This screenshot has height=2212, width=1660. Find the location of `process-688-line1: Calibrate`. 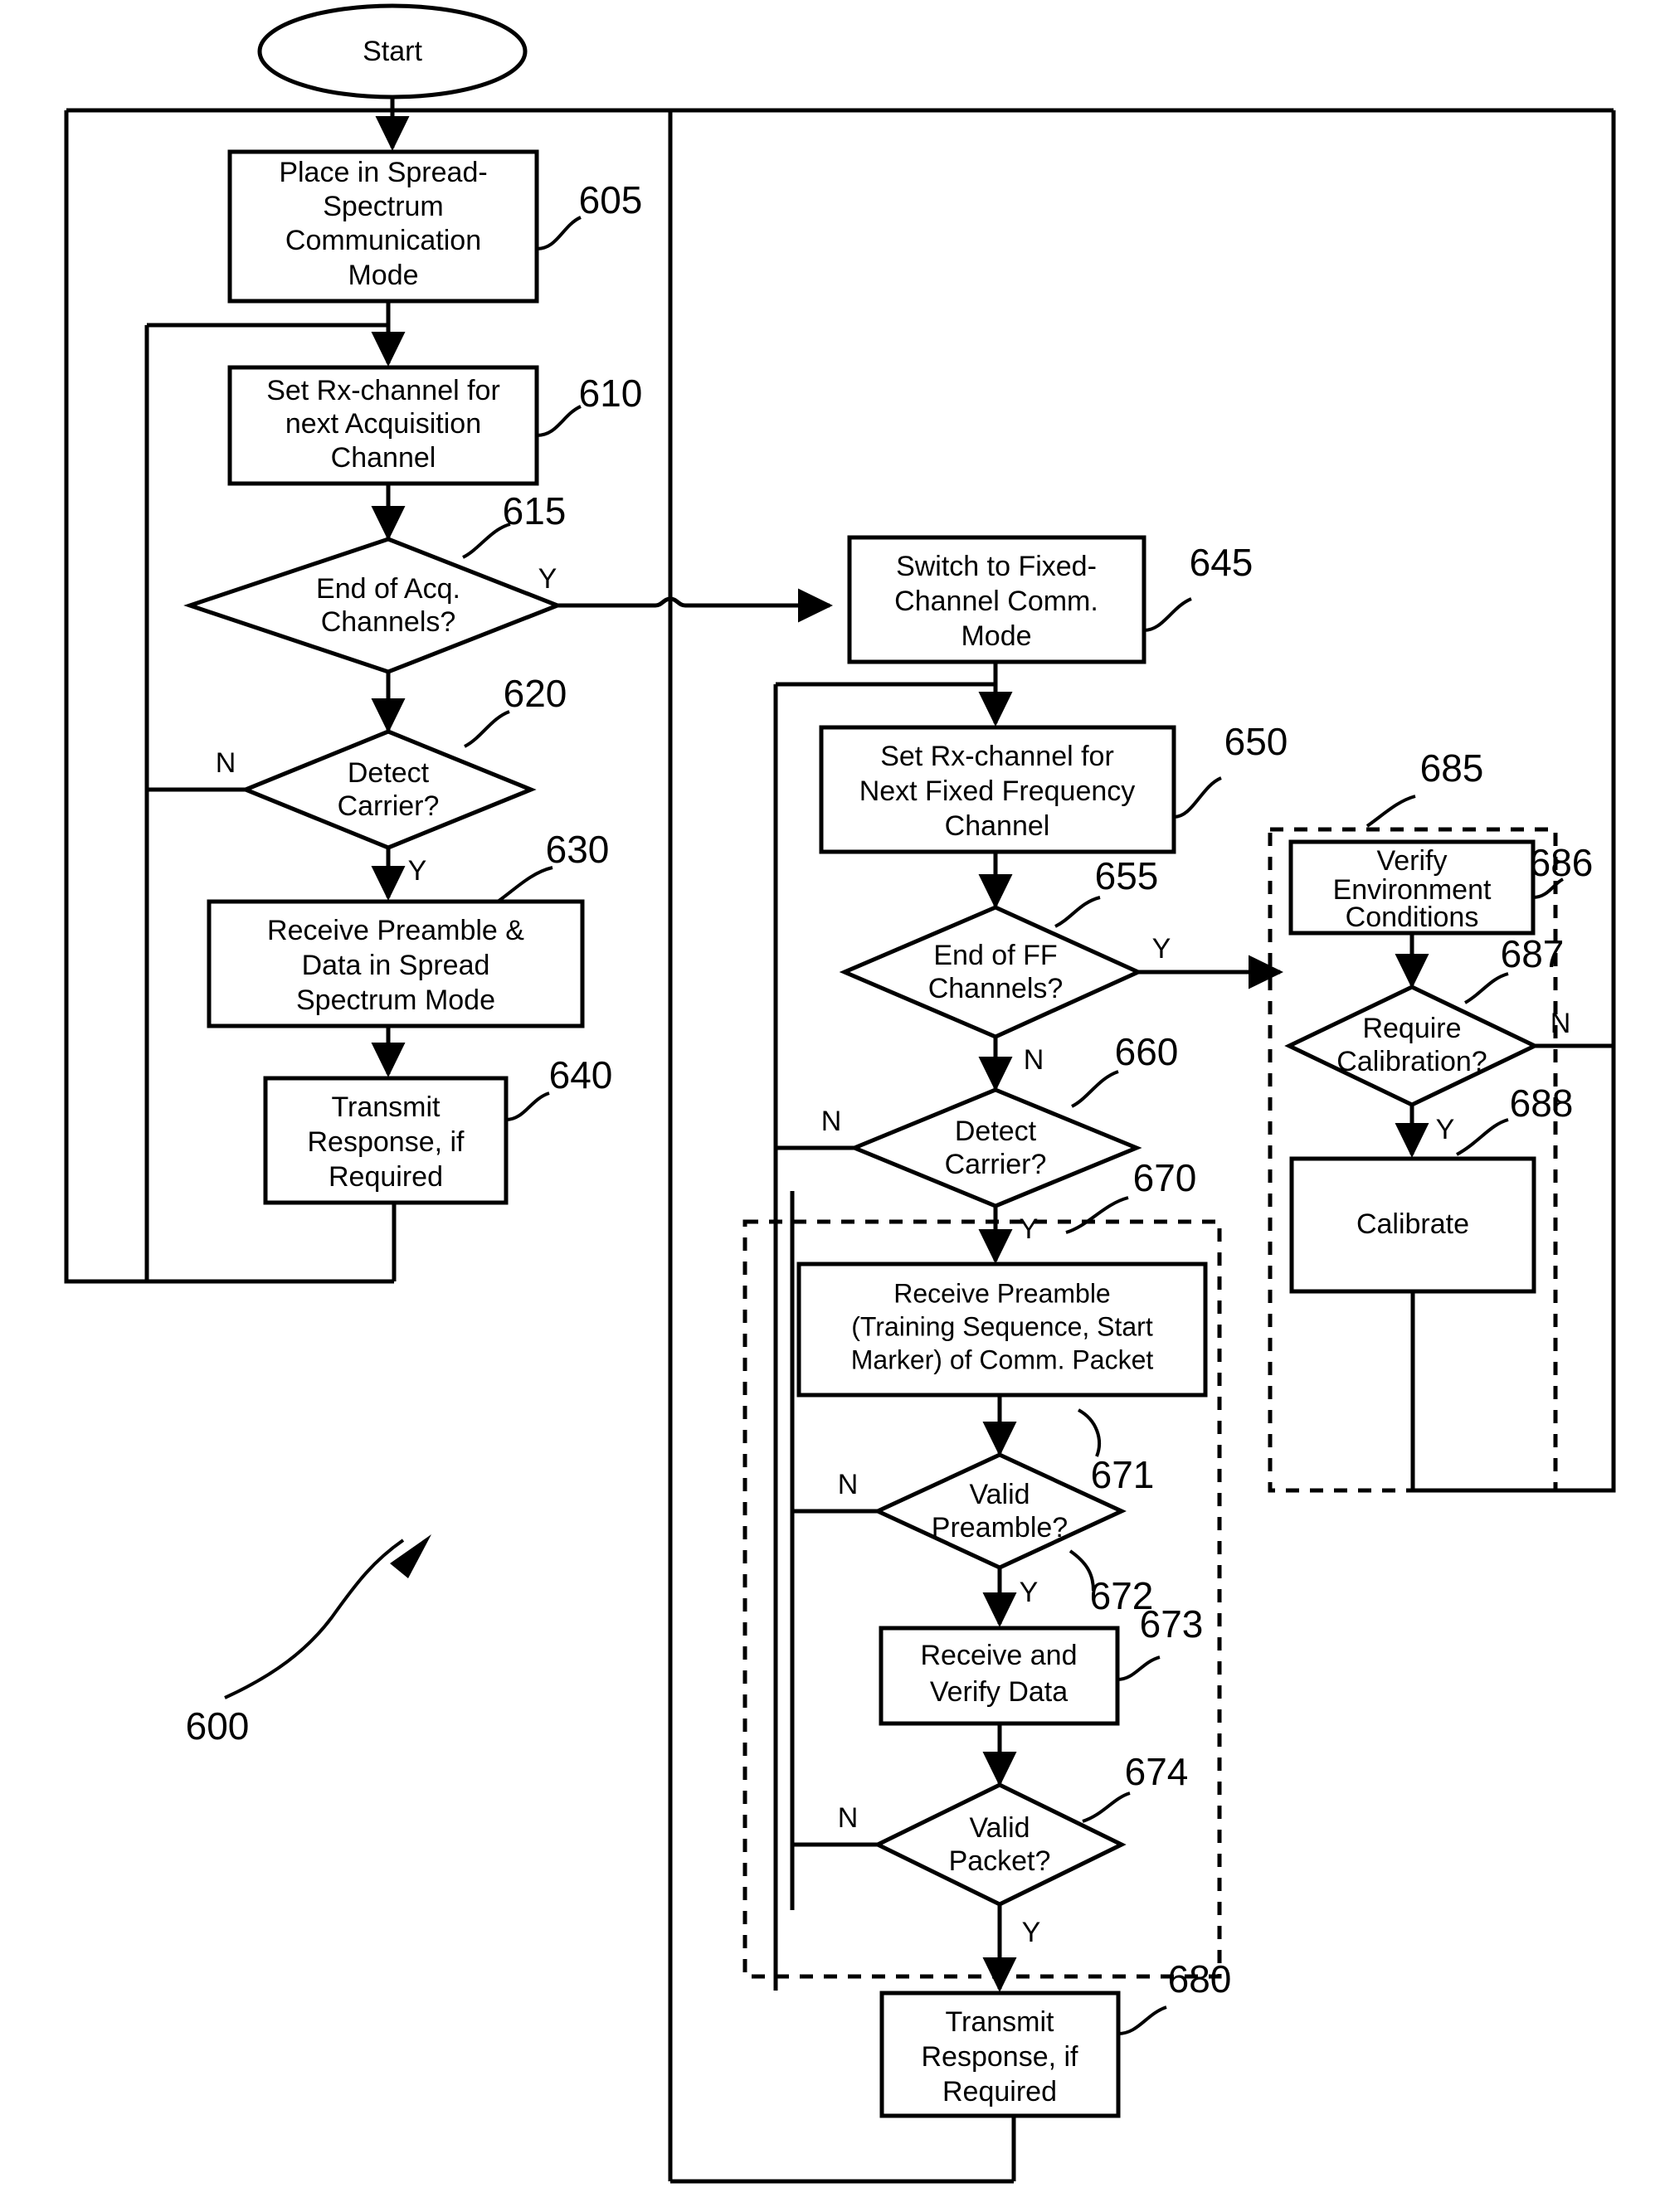

process-688-line1: Calibrate is located at coordinates (1412, 1224).